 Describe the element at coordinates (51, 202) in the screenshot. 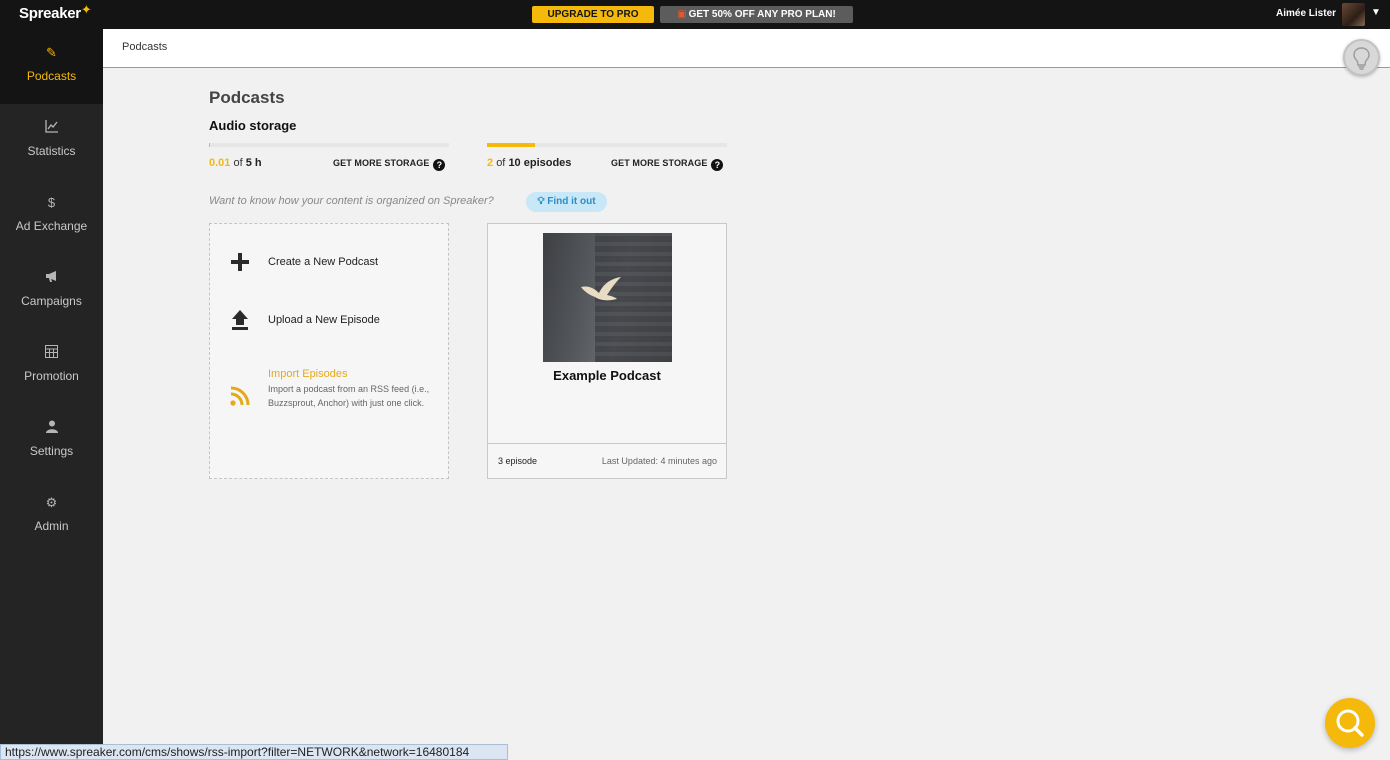

I see `dollar-icon: $` at that location.